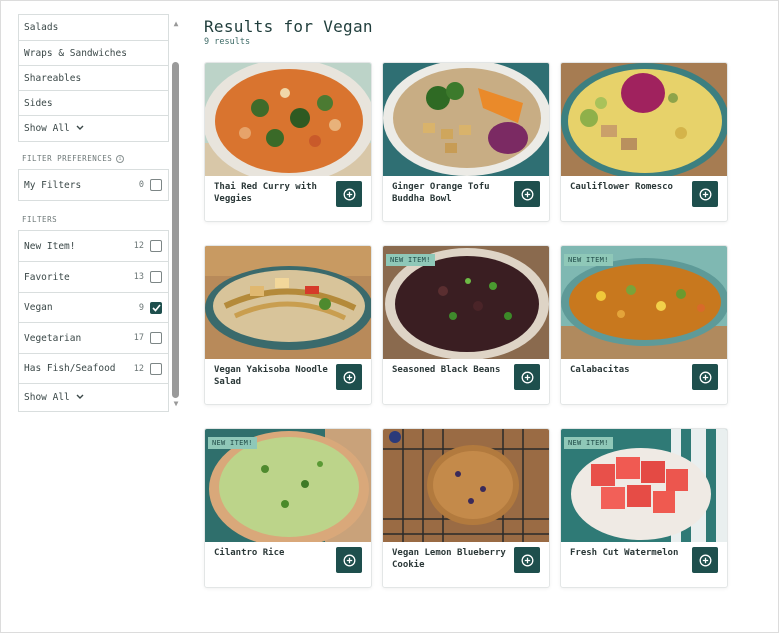  I want to click on product-name: Cilantro Rice, so click(249, 553).